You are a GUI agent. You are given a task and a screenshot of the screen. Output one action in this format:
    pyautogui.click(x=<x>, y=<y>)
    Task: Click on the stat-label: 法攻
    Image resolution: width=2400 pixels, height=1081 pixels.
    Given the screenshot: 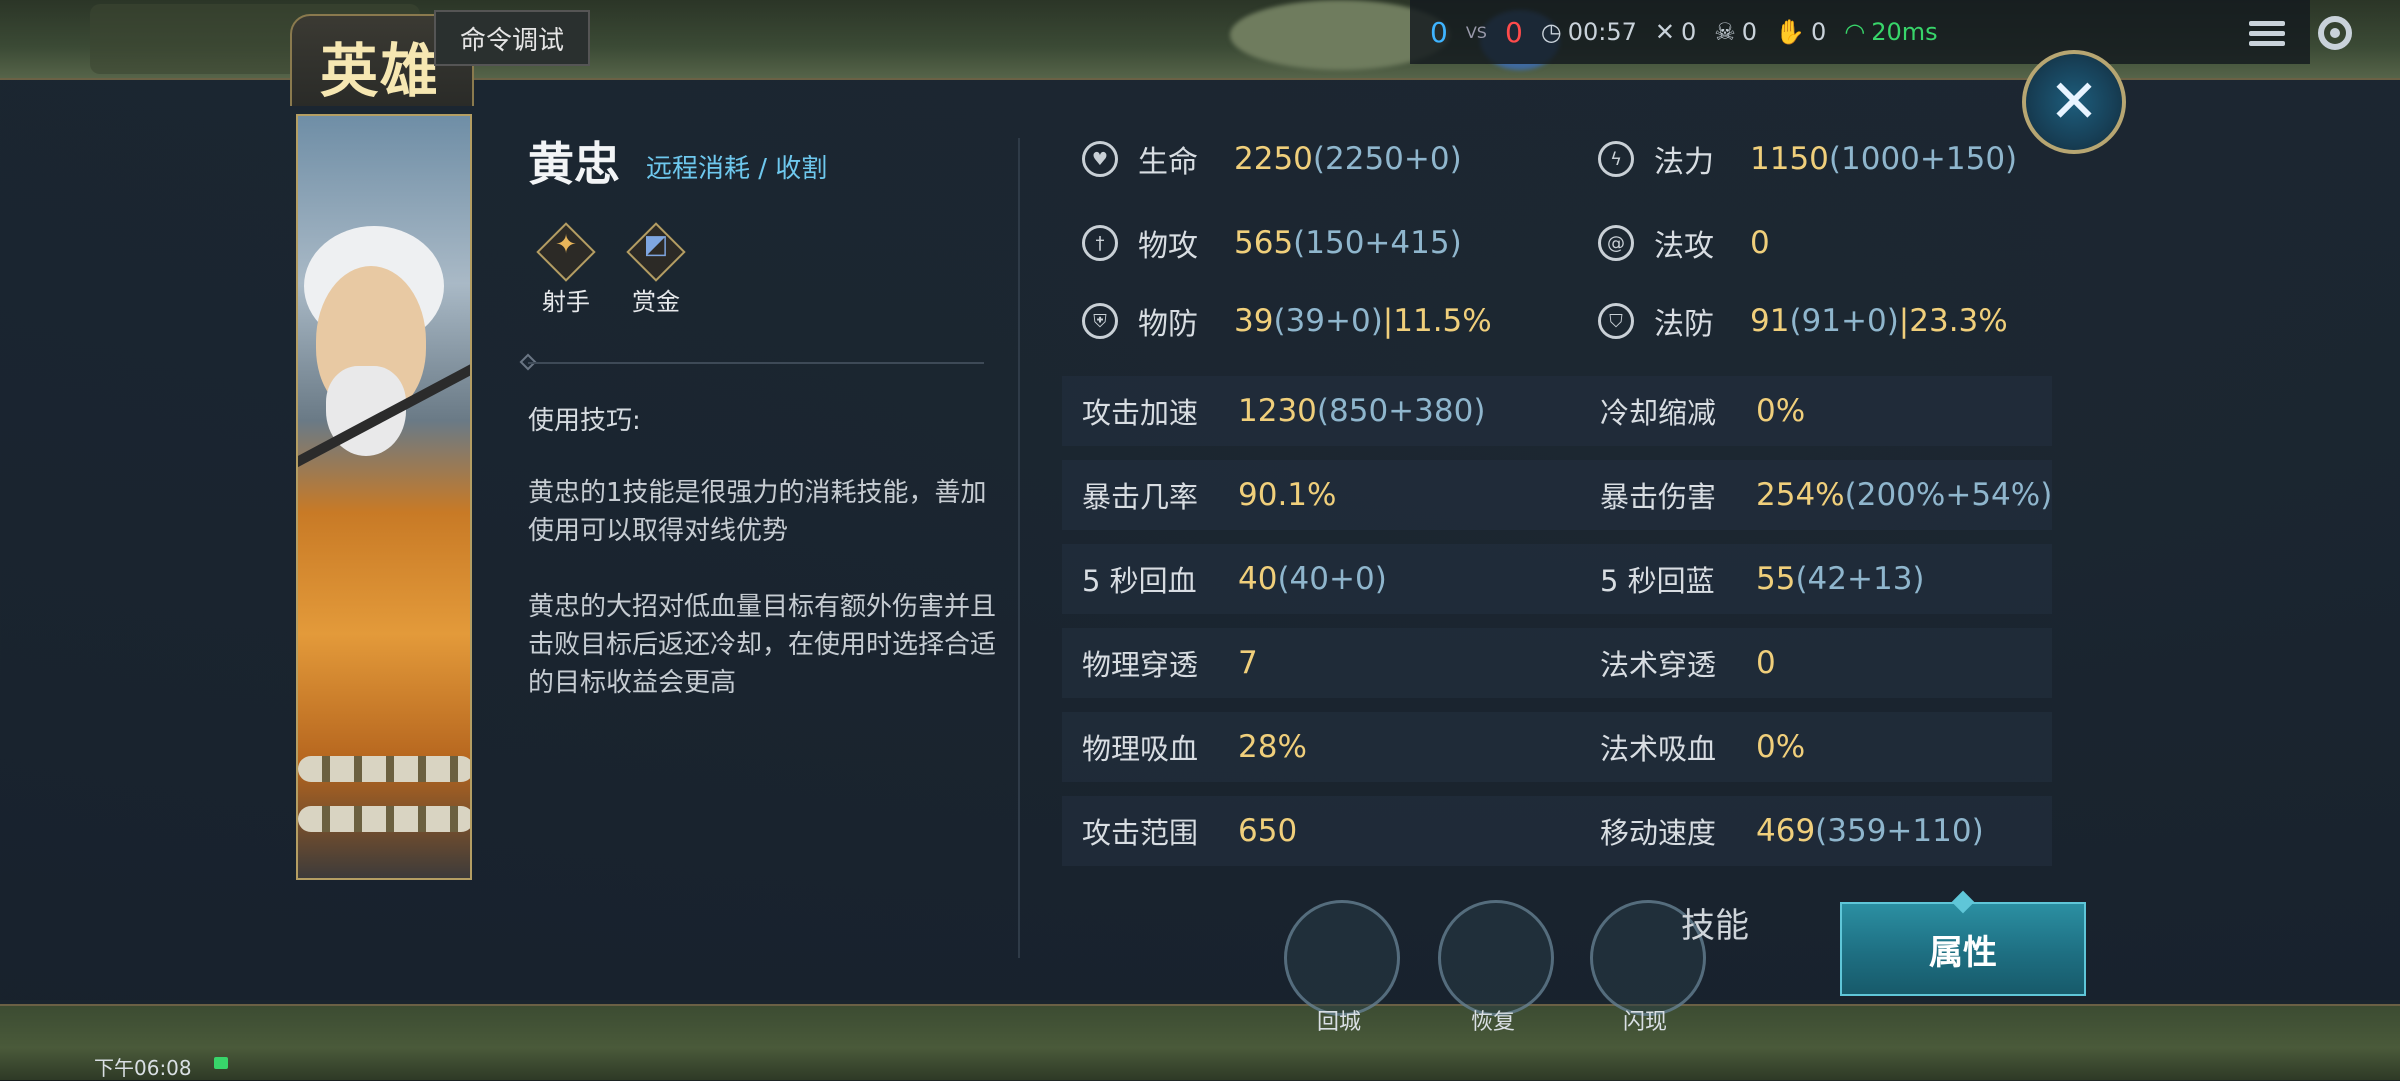 What is the action you would take?
    pyautogui.click(x=1684, y=246)
    